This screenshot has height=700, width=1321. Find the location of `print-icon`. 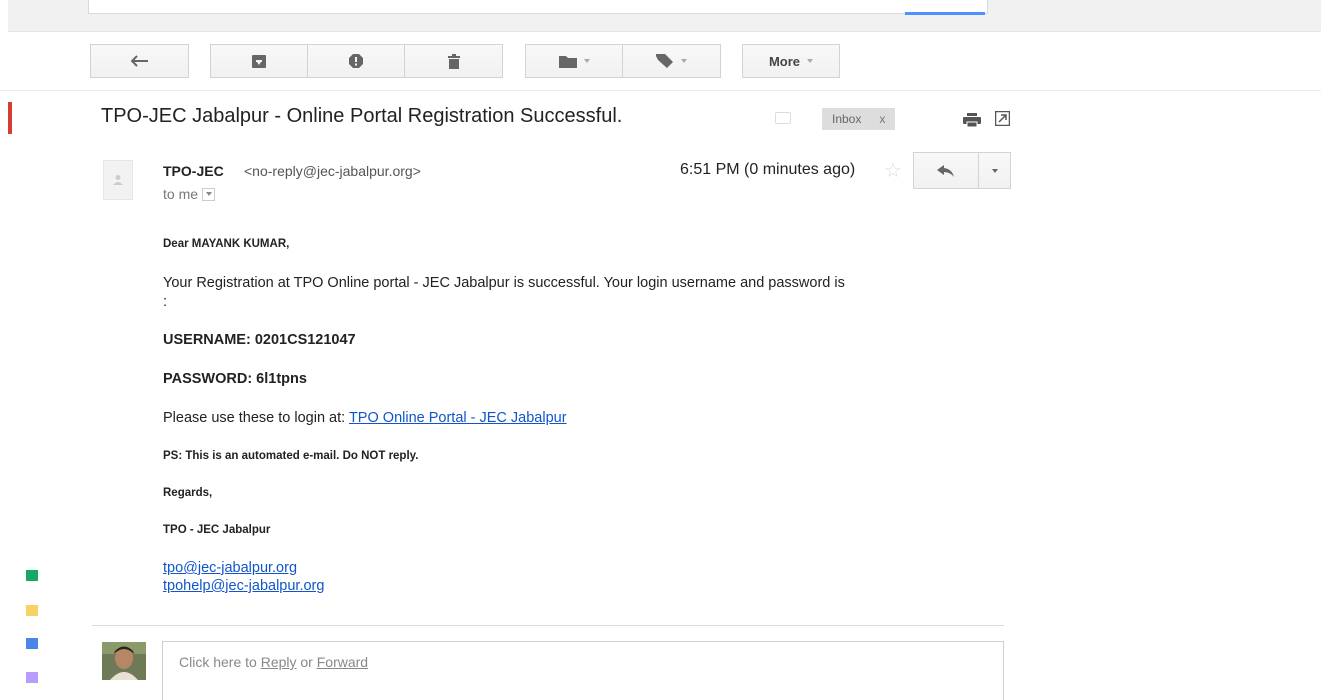

print-icon is located at coordinates (972, 120).